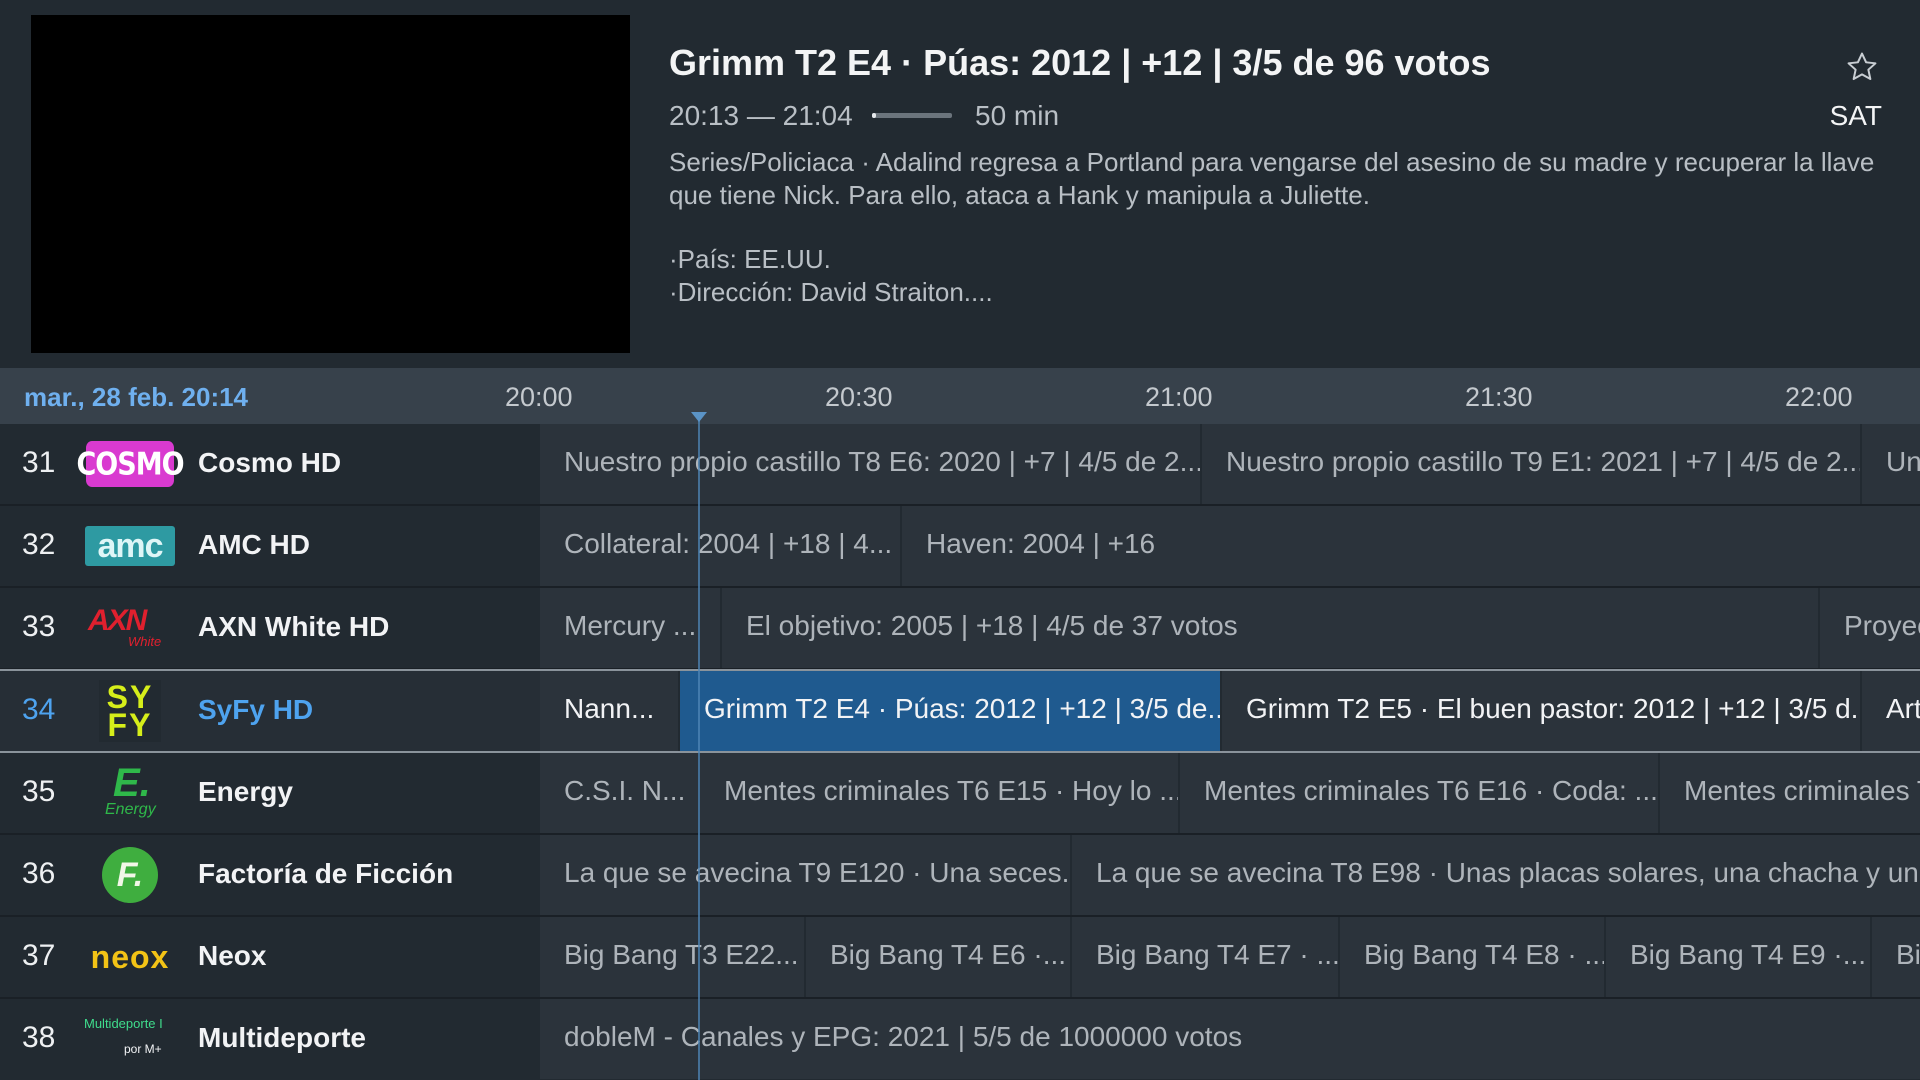  What do you see at coordinates (256, 709) in the screenshot?
I see `channel-name: SyFy HD` at bounding box center [256, 709].